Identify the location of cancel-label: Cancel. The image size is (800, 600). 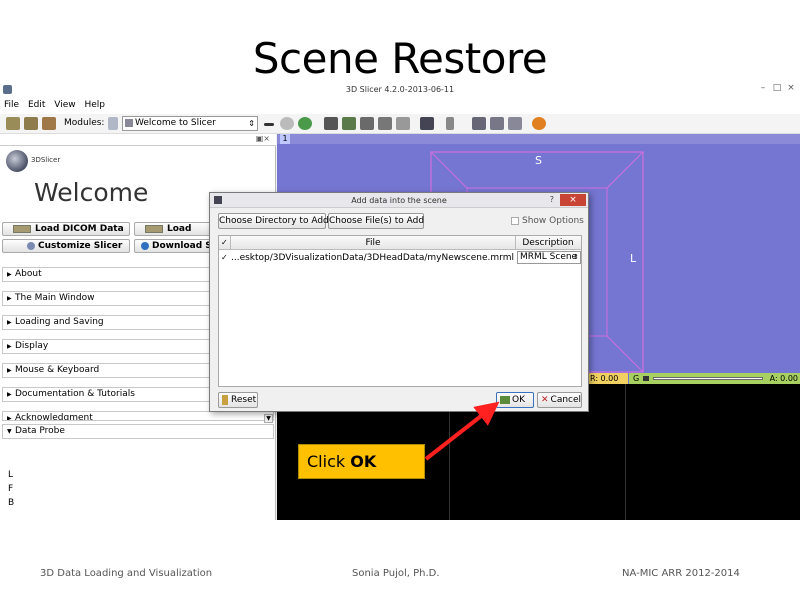
(566, 400).